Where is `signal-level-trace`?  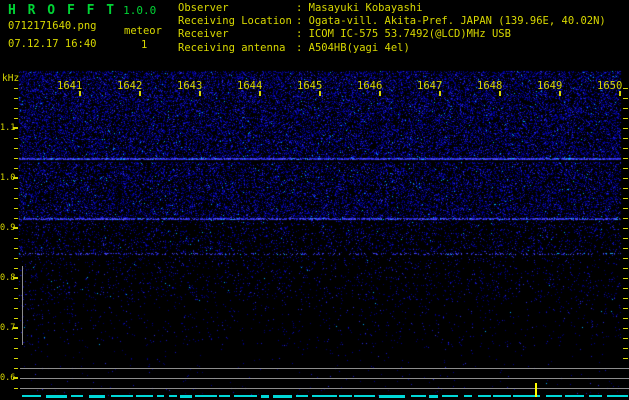 signal-level-trace is located at coordinates (325, 396).